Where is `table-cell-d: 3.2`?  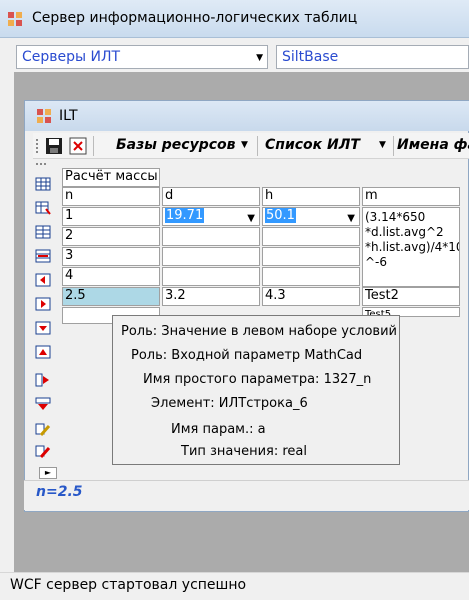
table-cell-d: 3.2 is located at coordinates (211, 296).